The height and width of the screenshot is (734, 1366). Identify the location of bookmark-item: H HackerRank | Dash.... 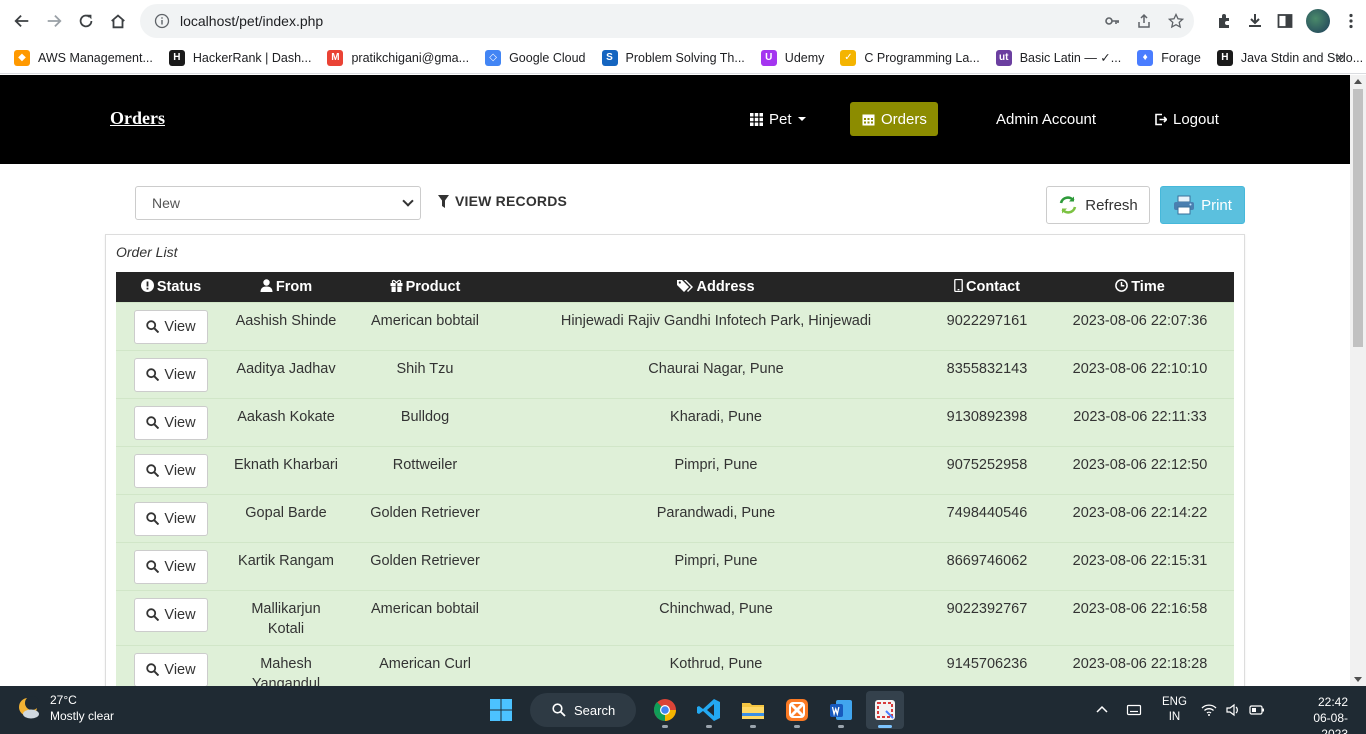
(239, 57).